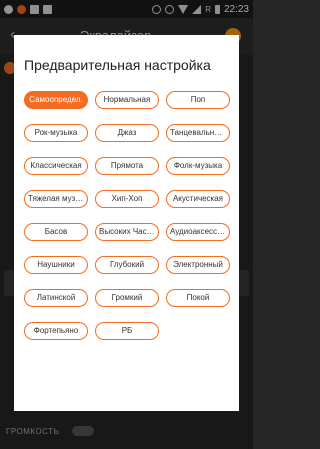  Describe the element at coordinates (127, 331) in the screenshot. I see `preset-button: РБ` at that location.